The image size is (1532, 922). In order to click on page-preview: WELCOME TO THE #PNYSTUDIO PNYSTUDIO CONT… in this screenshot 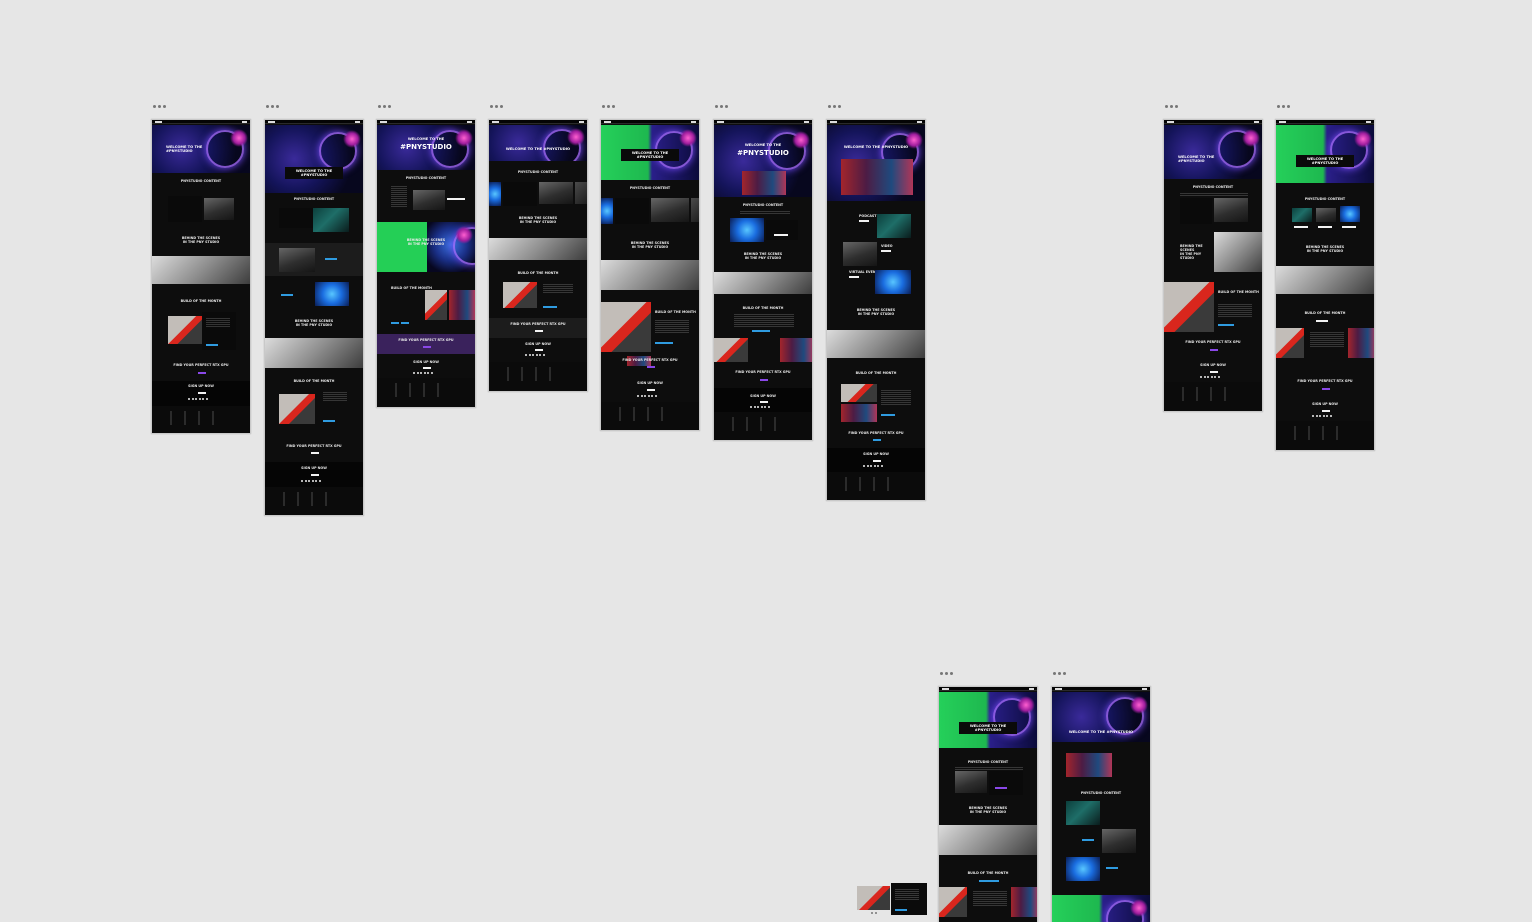, I will do `click(763, 280)`.